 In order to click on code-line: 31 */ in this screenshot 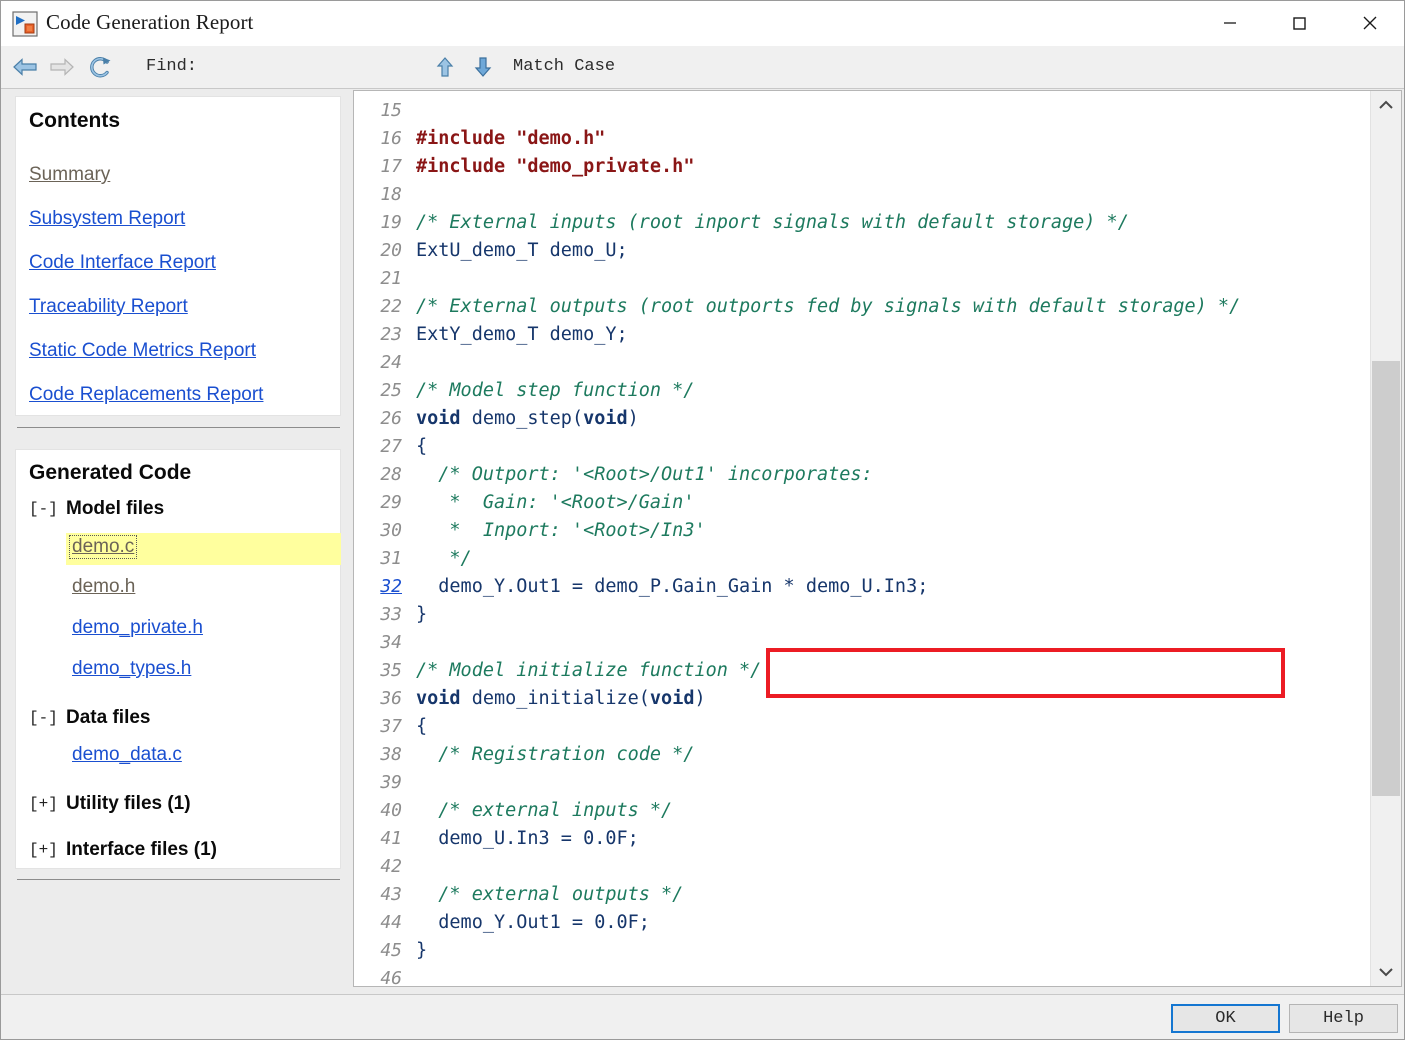, I will do `click(797, 559)`.